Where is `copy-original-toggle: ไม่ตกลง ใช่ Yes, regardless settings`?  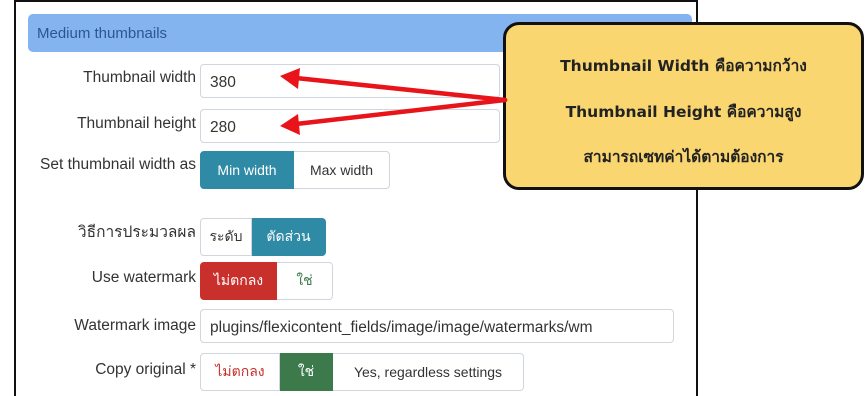 copy-original-toggle: ไม่ตกลง ใช่ Yes, regardless settings is located at coordinates (362, 372).